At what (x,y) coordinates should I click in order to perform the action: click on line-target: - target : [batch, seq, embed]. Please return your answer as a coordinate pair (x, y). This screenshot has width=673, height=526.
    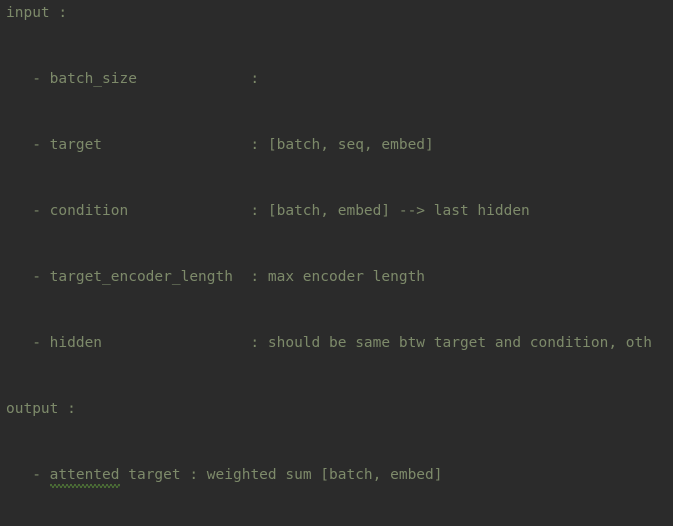
    Looking at the image, I should click on (220, 145).